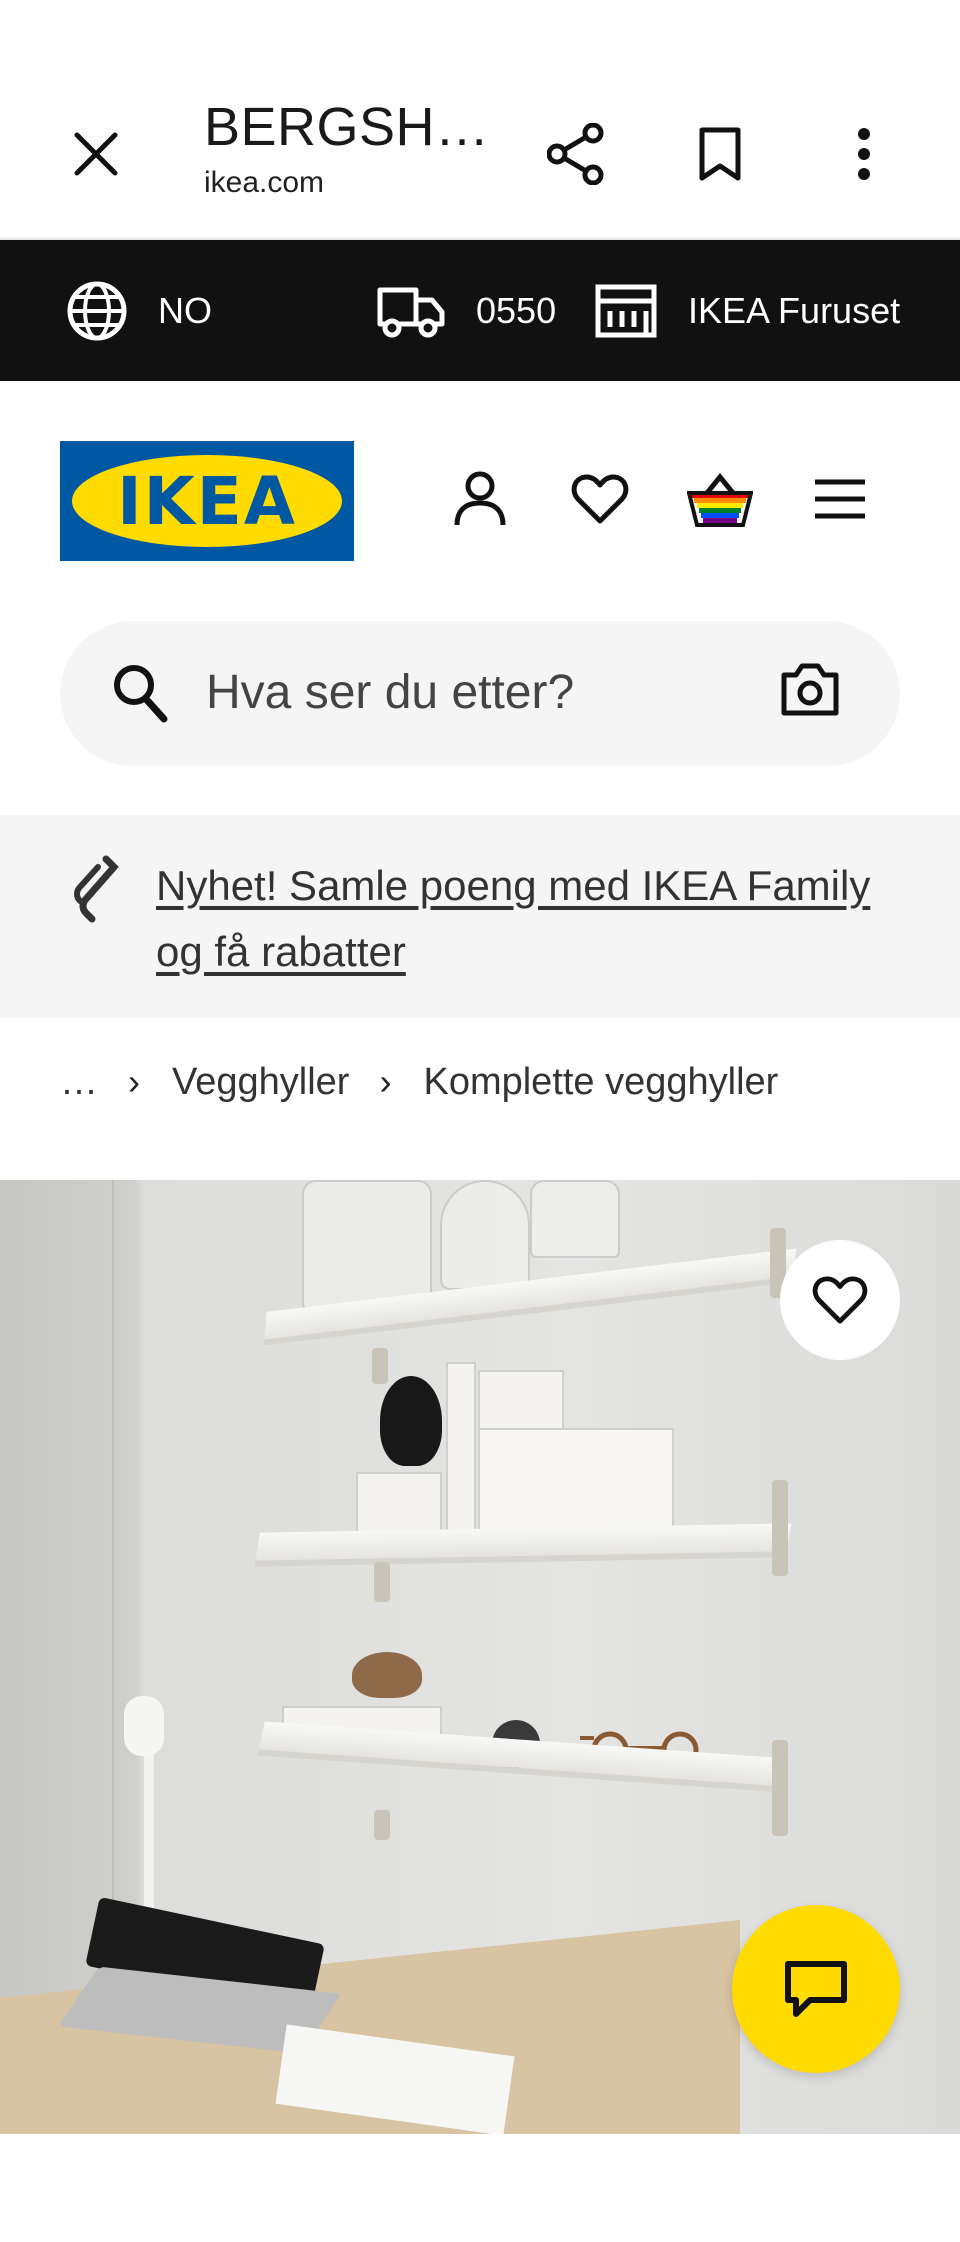 The height and width of the screenshot is (2242, 960). I want to click on chat-button, so click(816, 1989).